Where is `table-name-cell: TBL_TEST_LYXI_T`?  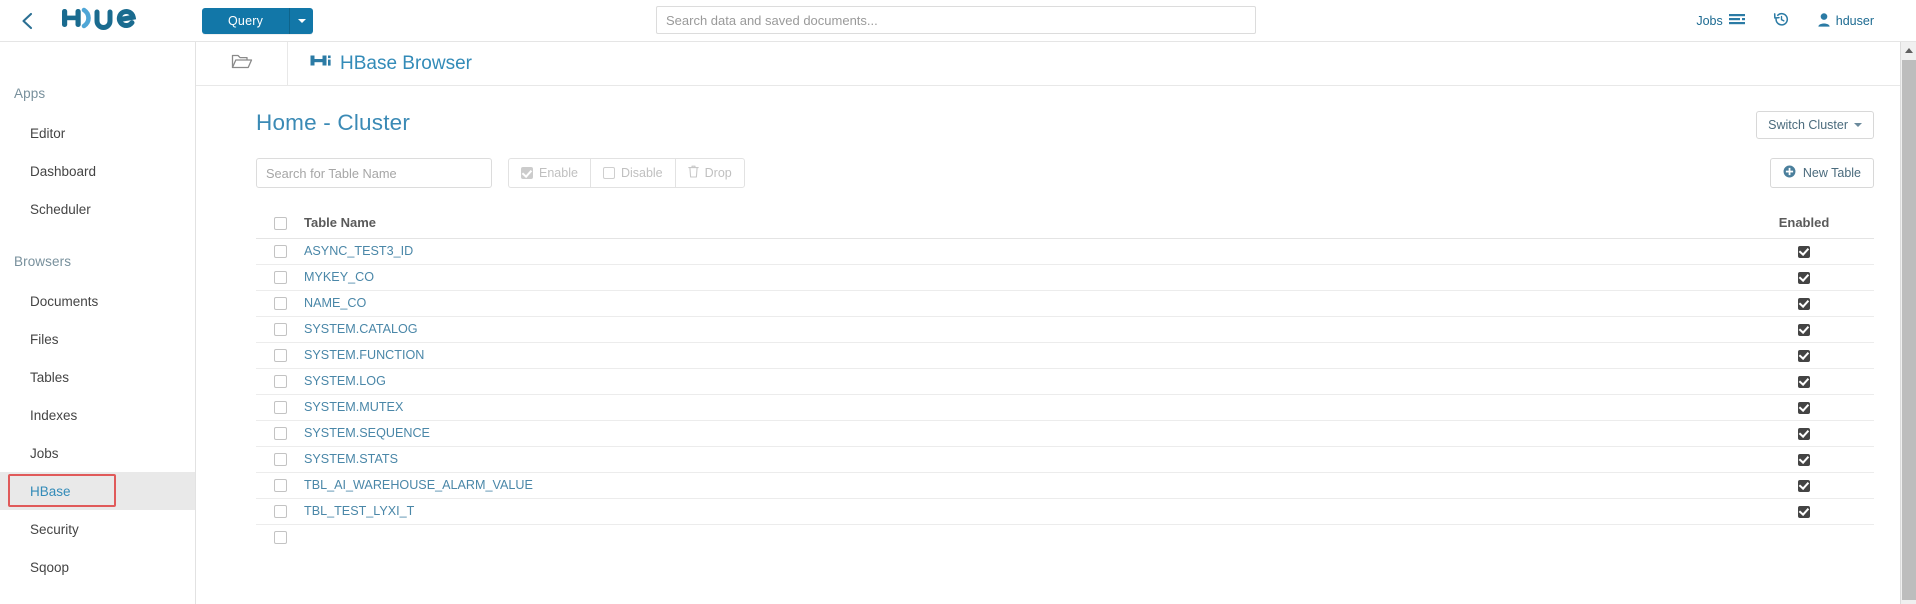
table-name-cell: TBL_TEST_LYXI_T is located at coordinates (1019, 510).